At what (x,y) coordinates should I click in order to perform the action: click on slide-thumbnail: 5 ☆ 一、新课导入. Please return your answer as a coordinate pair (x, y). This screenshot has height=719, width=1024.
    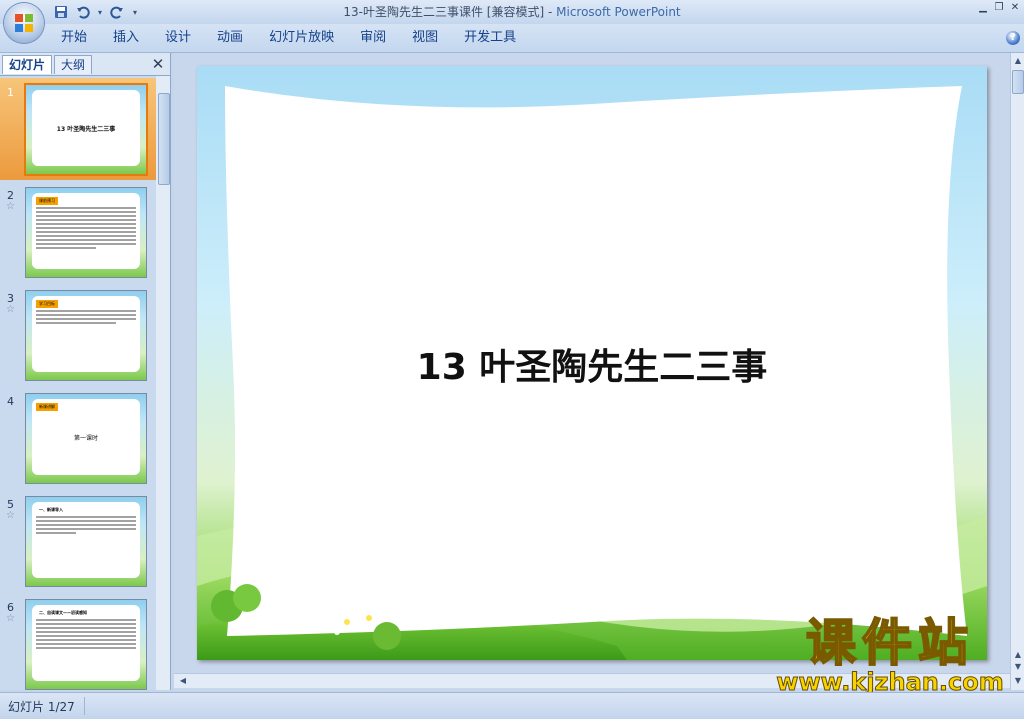
    Looking at the image, I should click on (78, 541).